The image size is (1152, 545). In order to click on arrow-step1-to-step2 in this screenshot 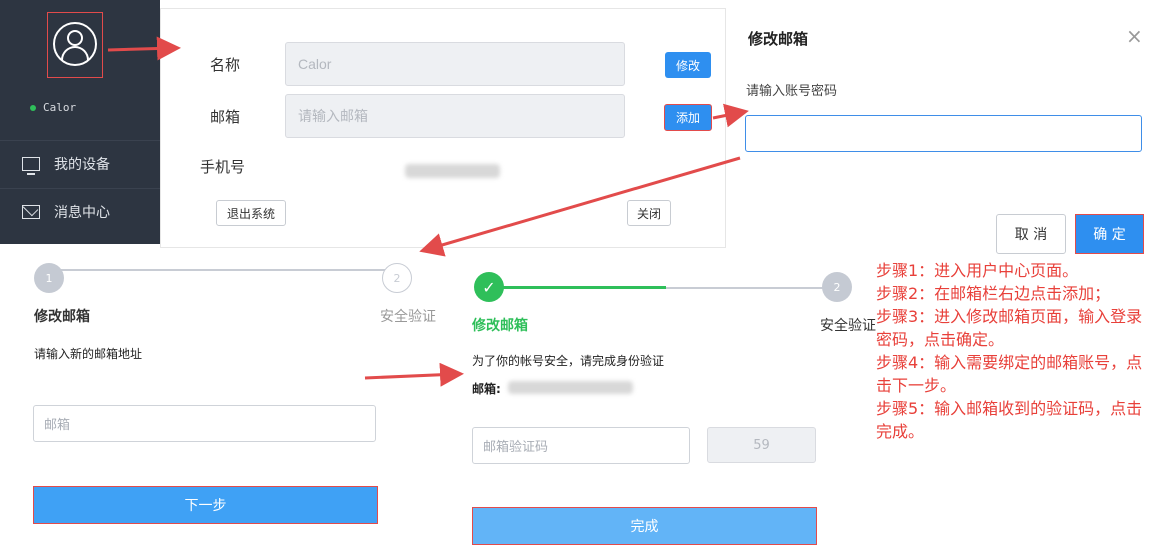, I will do `click(414, 374)`.